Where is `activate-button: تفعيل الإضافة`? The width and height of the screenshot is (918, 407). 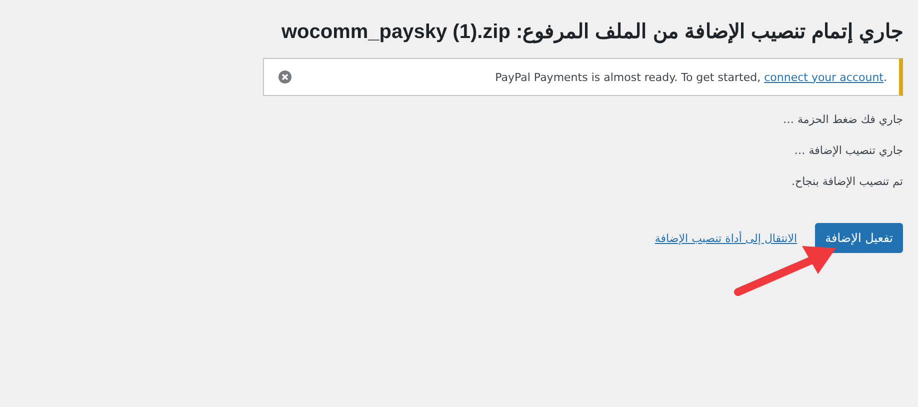 activate-button: تفعيل الإضافة is located at coordinates (859, 238).